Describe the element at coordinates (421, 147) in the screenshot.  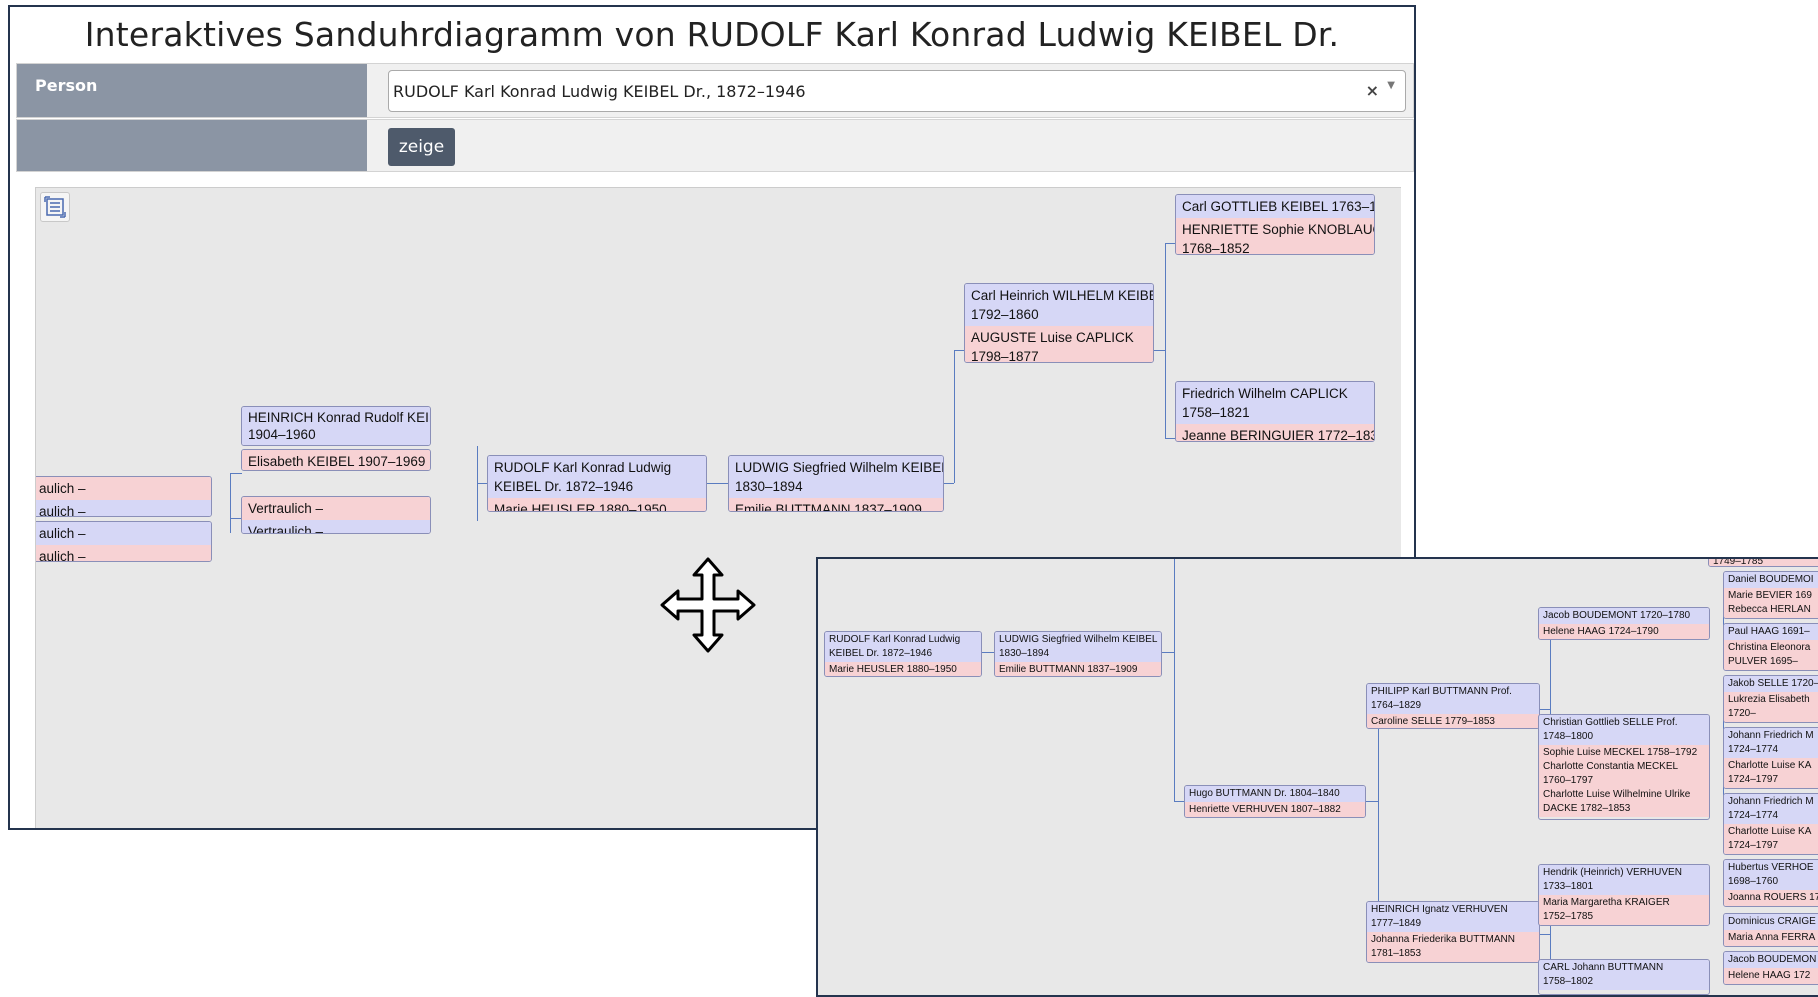
I see `show-button: zeige` at that location.